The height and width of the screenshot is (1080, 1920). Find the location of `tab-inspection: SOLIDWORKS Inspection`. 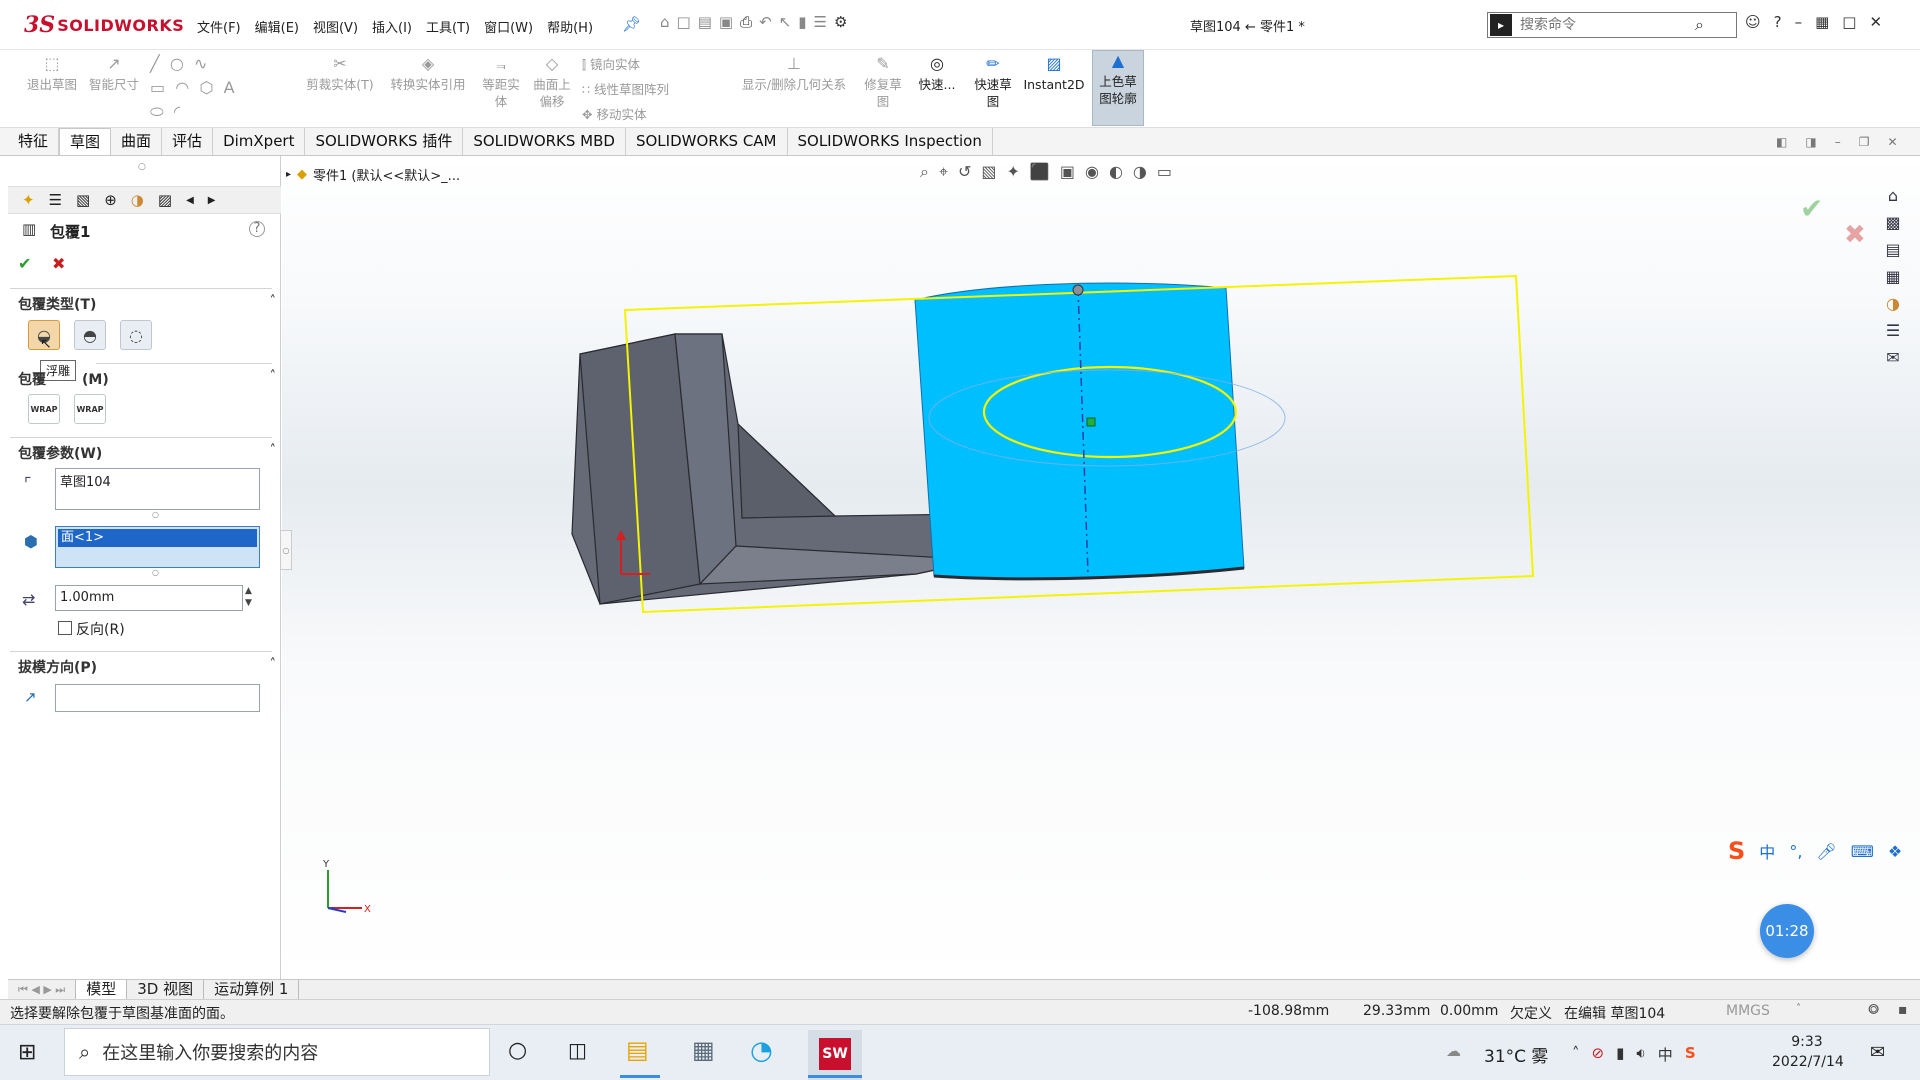

tab-inspection: SOLIDWORKS Inspection is located at coordinates (890, 141).